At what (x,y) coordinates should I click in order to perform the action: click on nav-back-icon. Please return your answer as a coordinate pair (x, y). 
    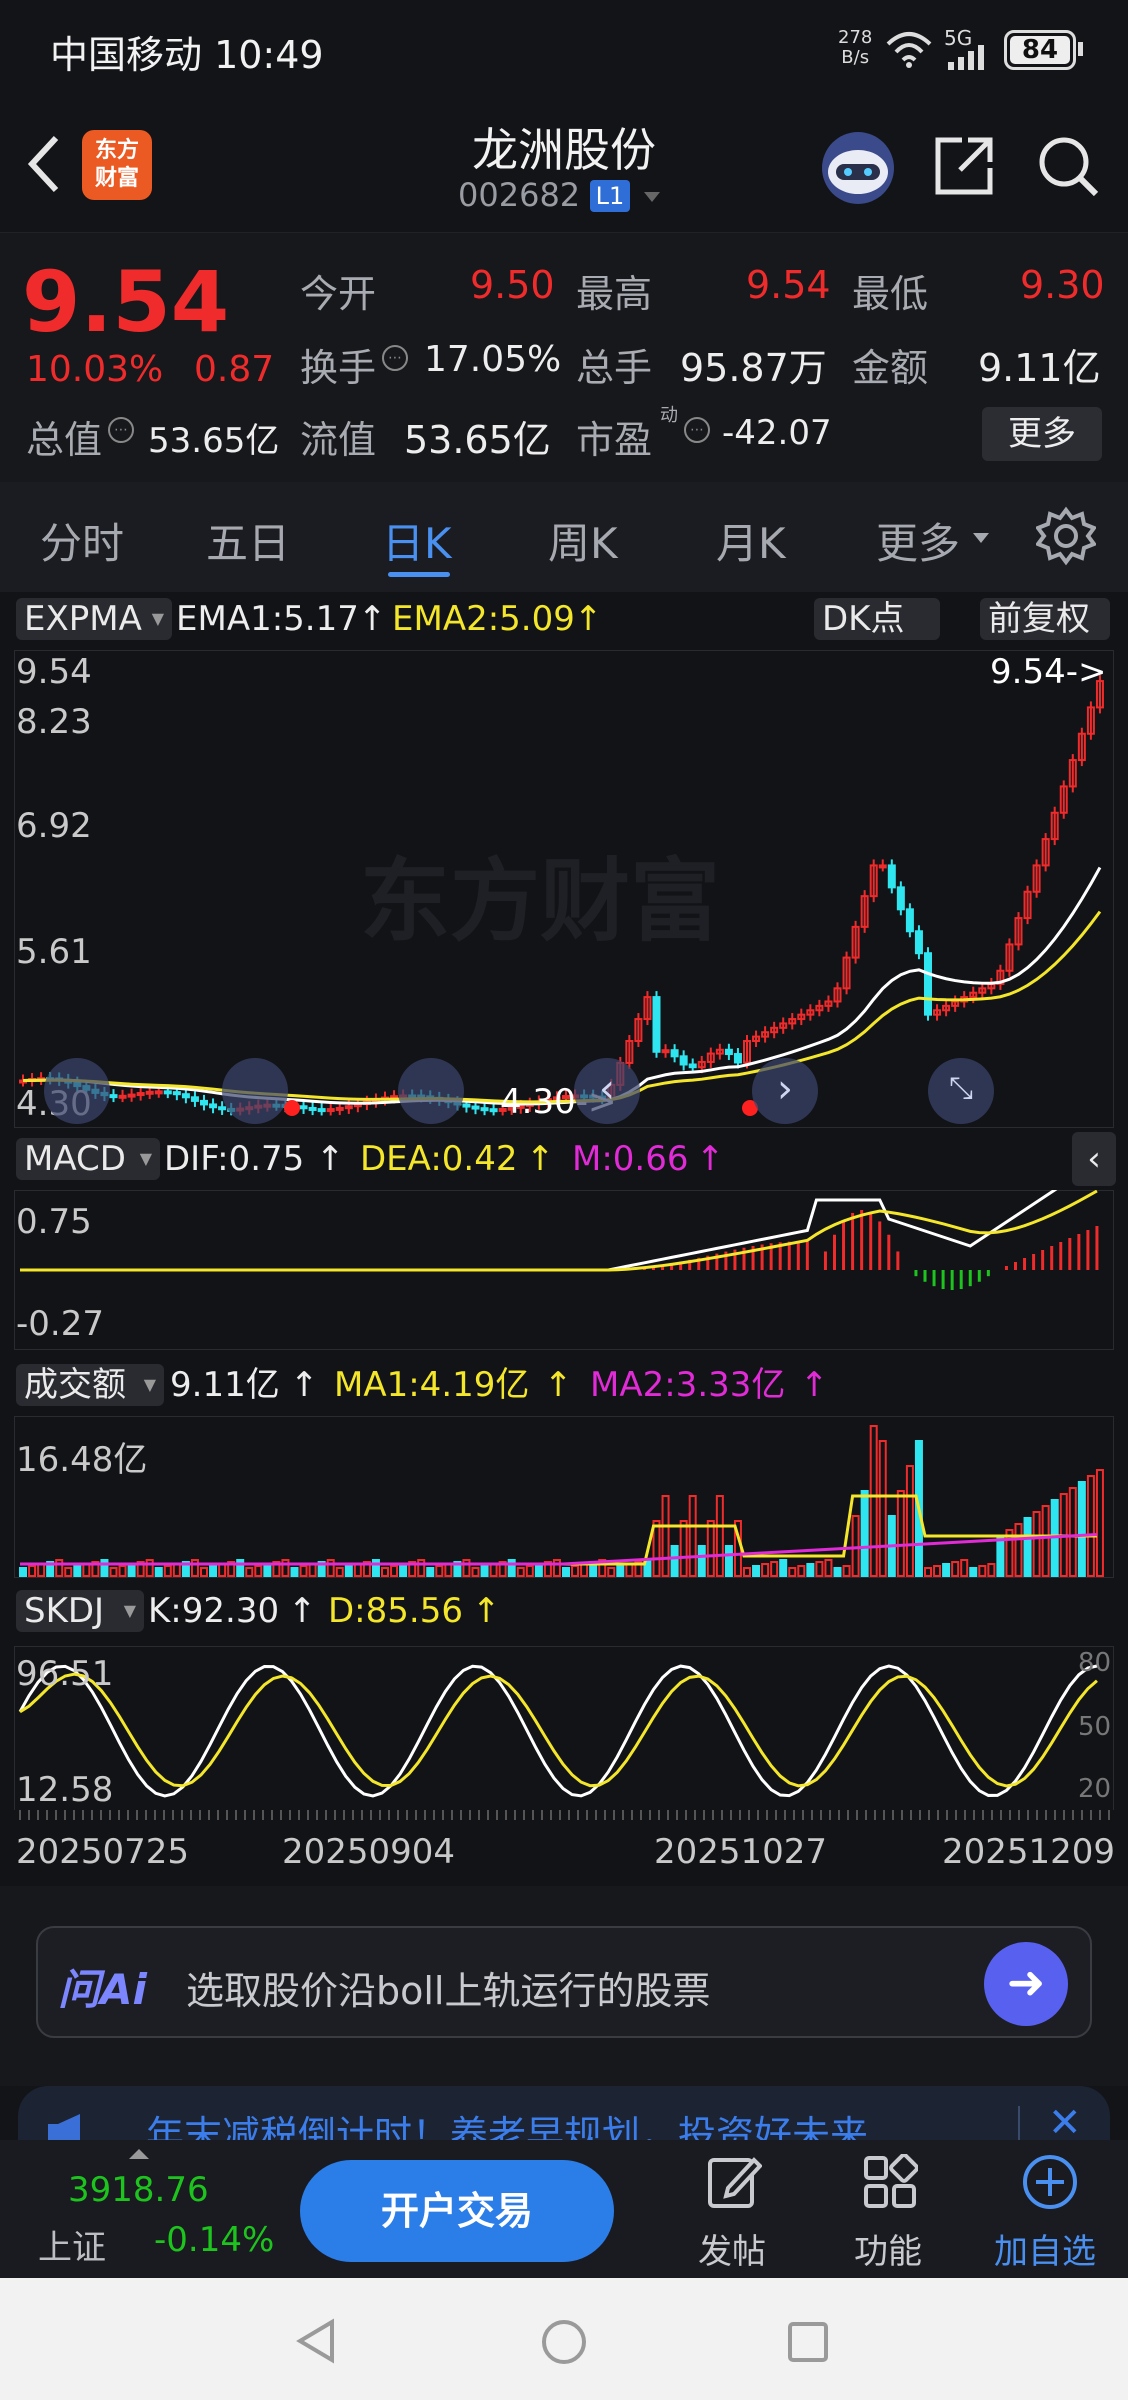
    Looking at the image, I should click on (317, 2341).